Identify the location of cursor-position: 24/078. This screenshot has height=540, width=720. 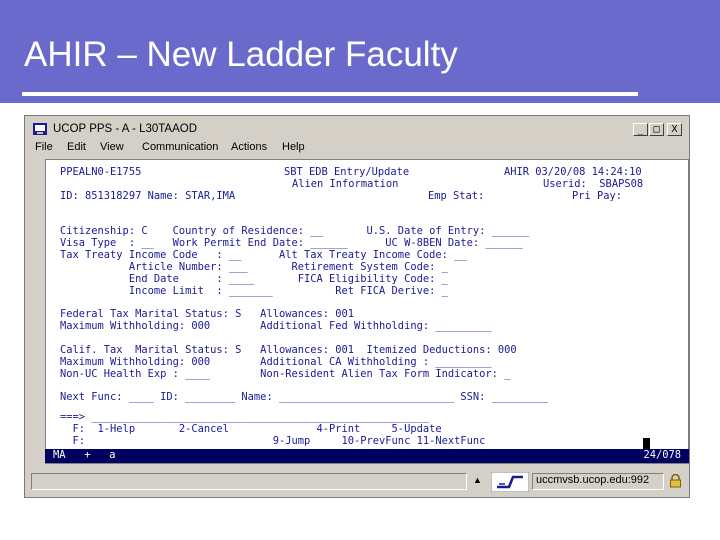
(662, 455).